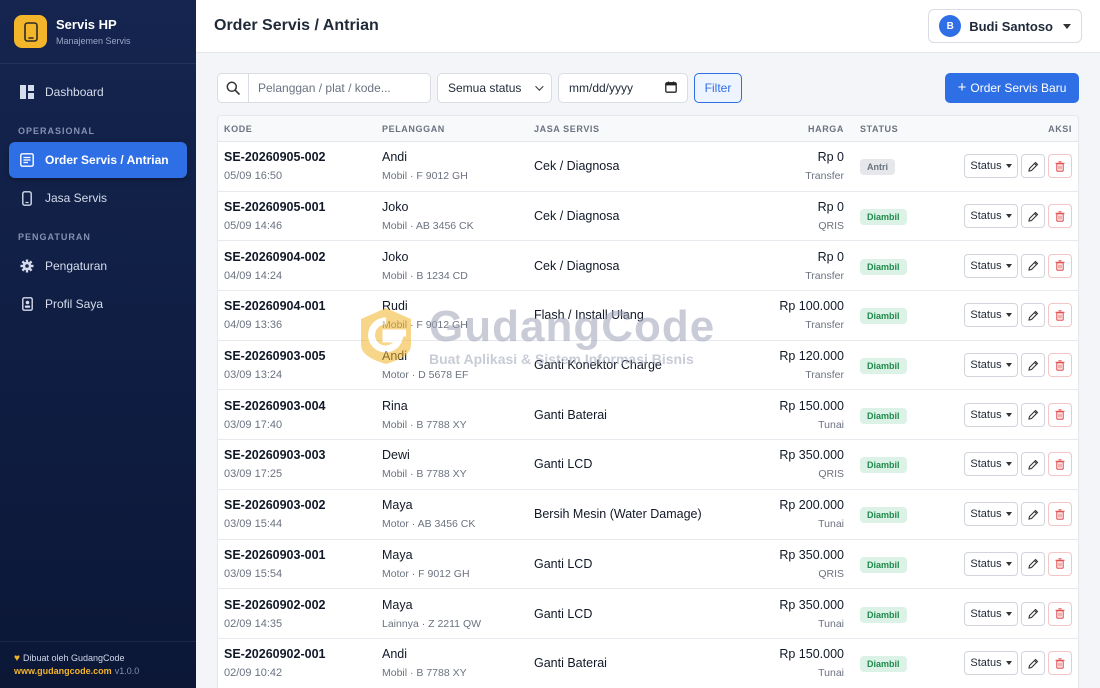 Image resolution: width=1100 pixels, height=688 pixels. What do you see at coordinates (74, 92) in the screenshot?
I see `sidebar-item-label: Dashboard` at bounding box center [74, 92].